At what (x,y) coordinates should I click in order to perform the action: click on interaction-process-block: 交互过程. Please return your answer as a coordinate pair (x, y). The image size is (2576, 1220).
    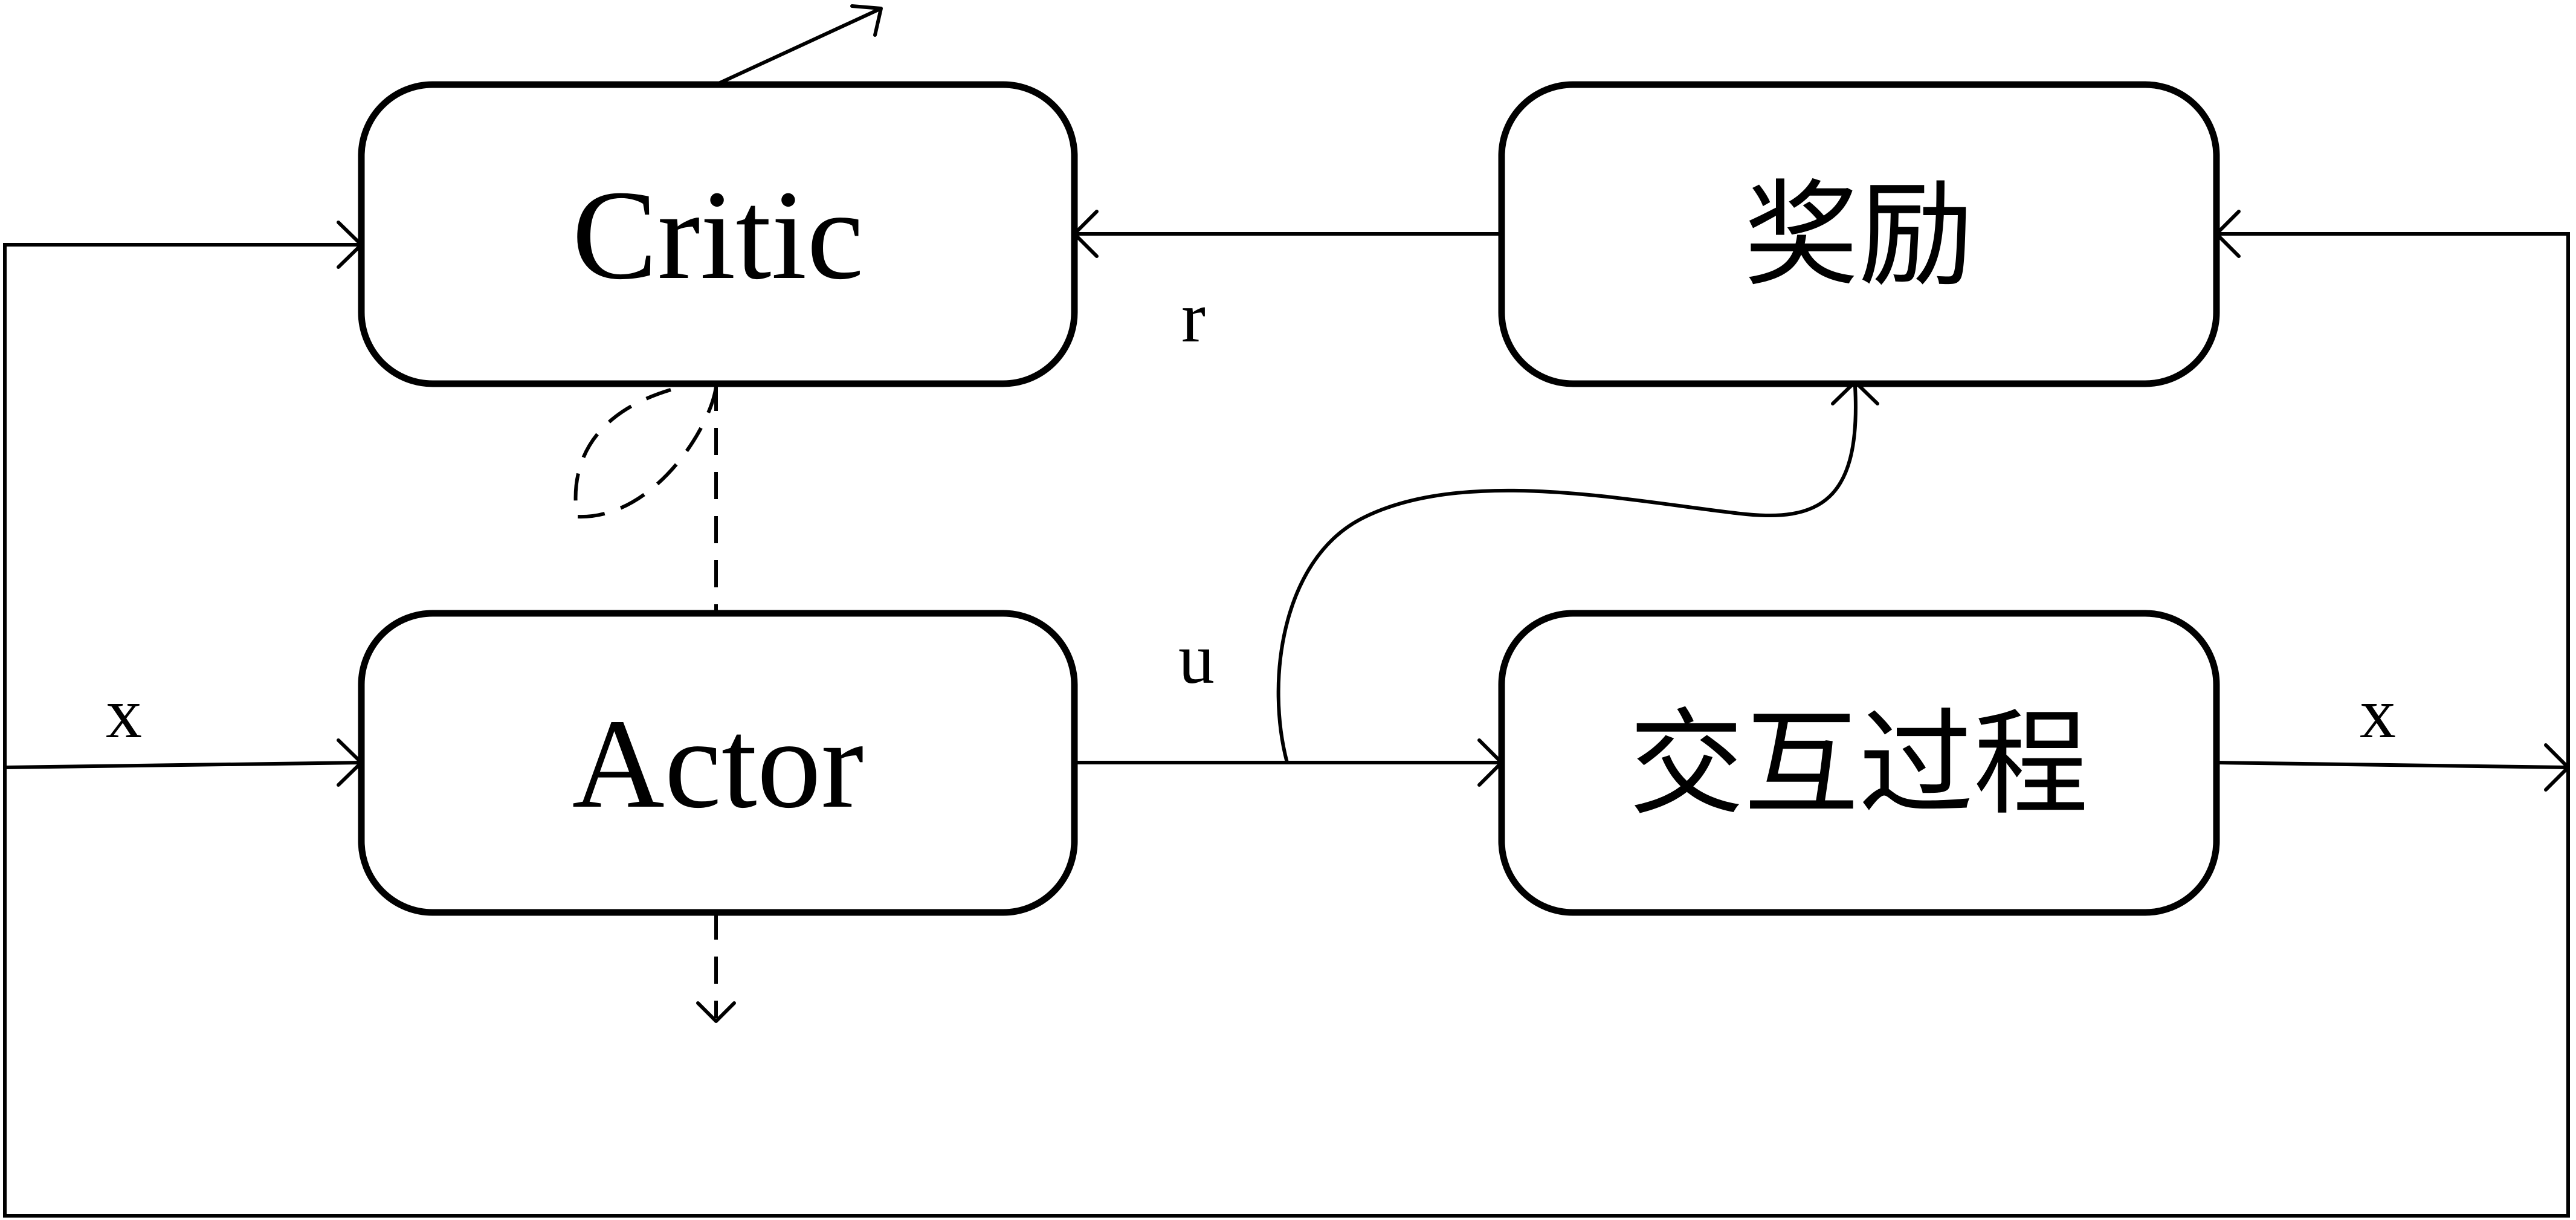
    Looking at the image, I should click on (1859, 763).